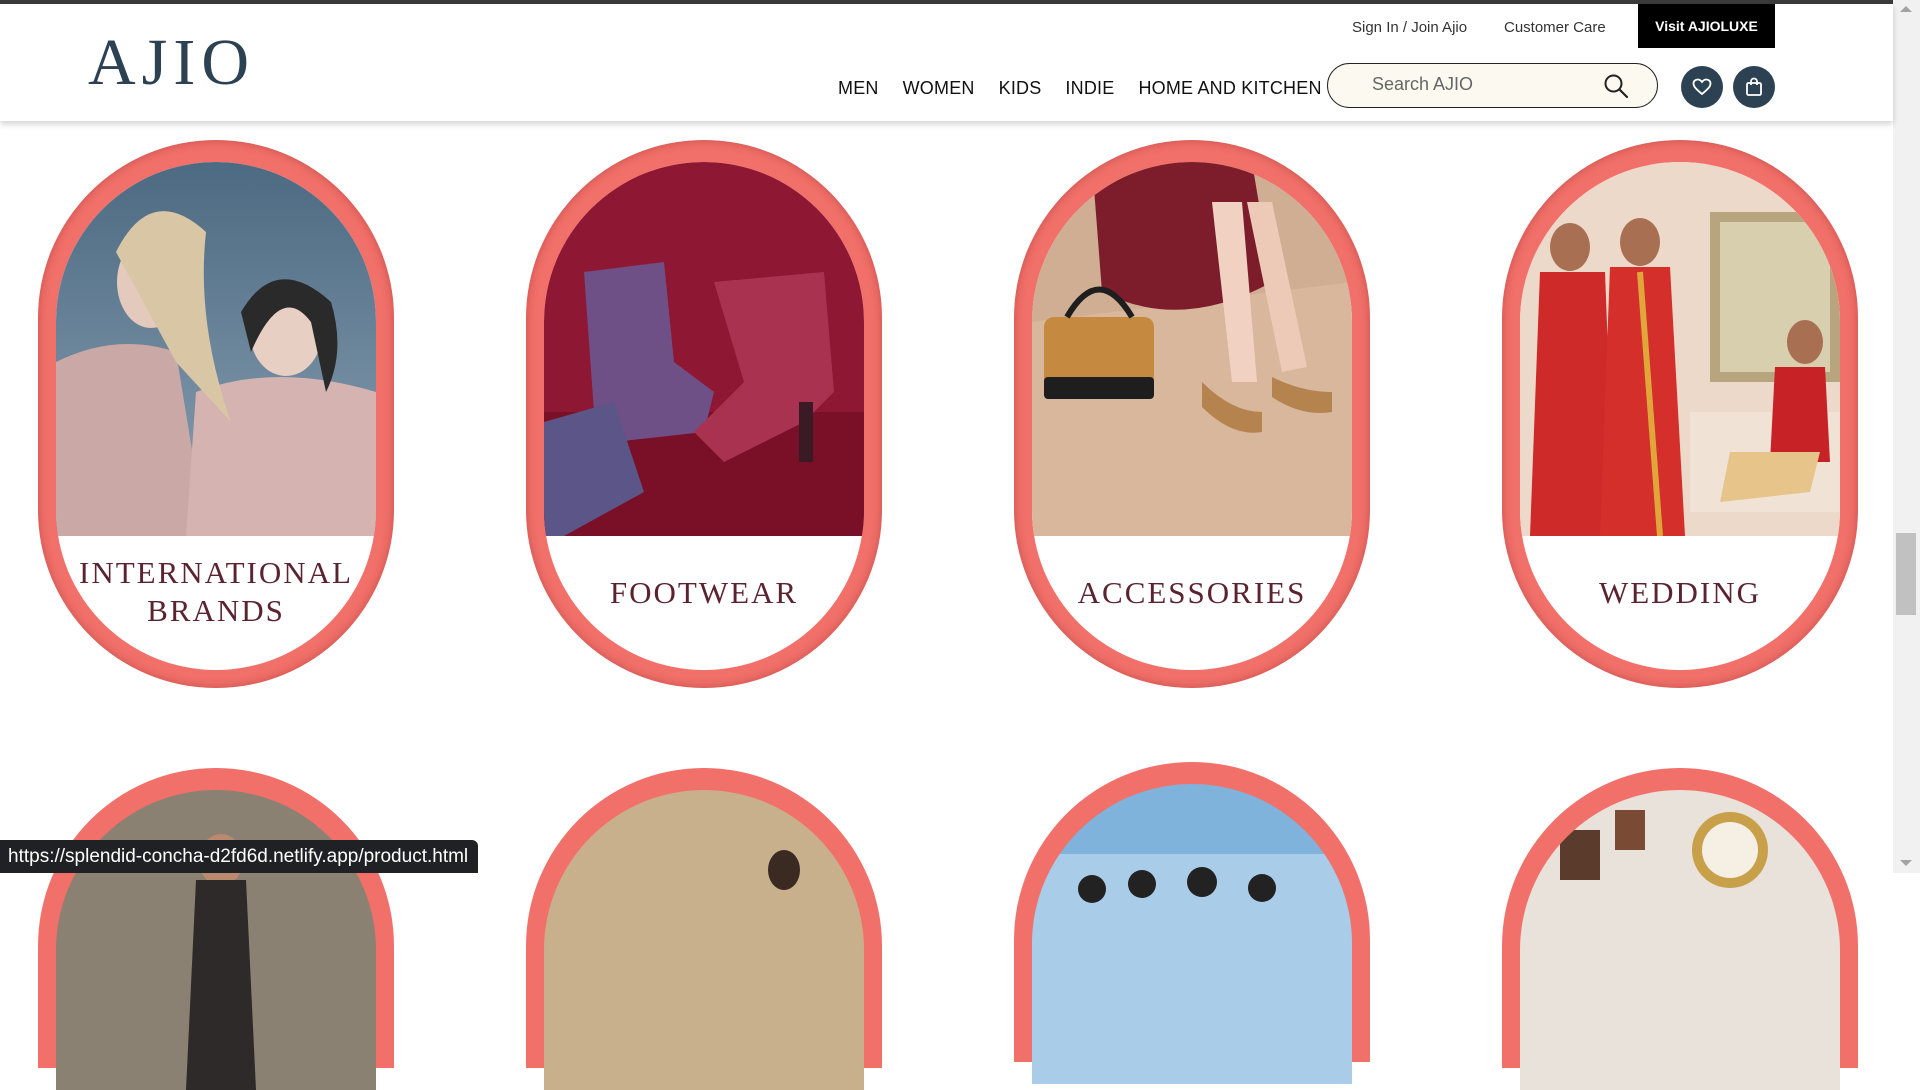 The image size is (1920, 1090). What do you see at coordinates (1616, 86) in the screenshot?
I see `search-icon` at bounding box center [1616, 86].